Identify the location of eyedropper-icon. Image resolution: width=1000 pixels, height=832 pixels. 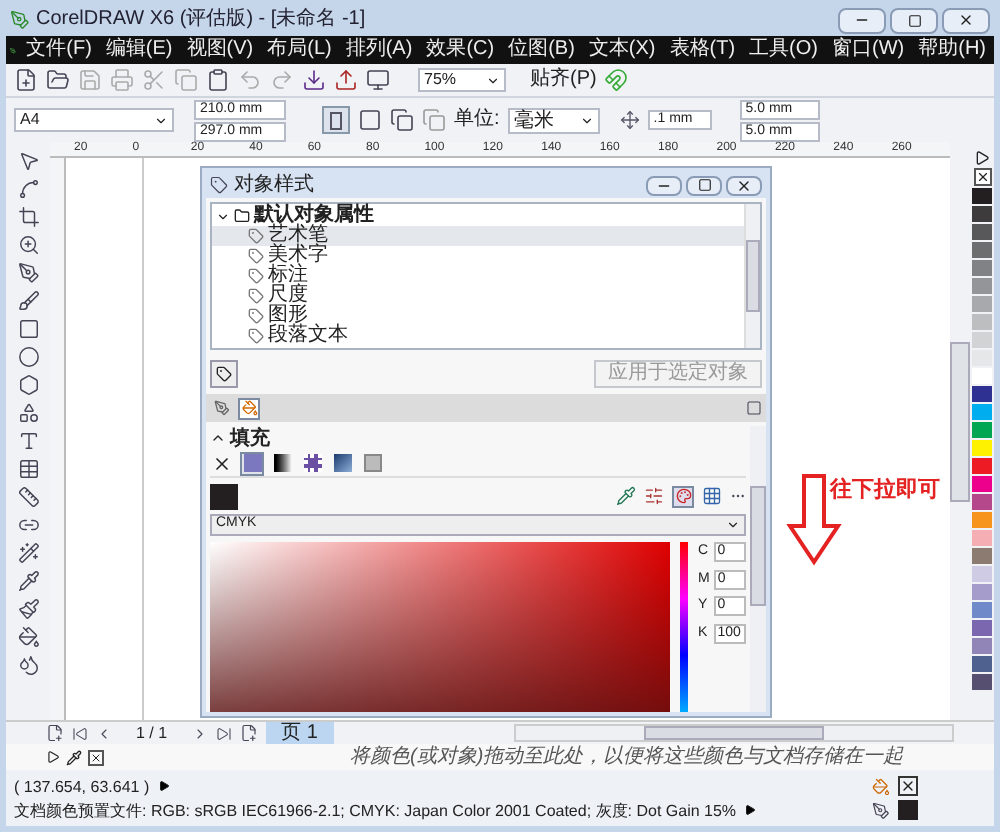
(28, 581).